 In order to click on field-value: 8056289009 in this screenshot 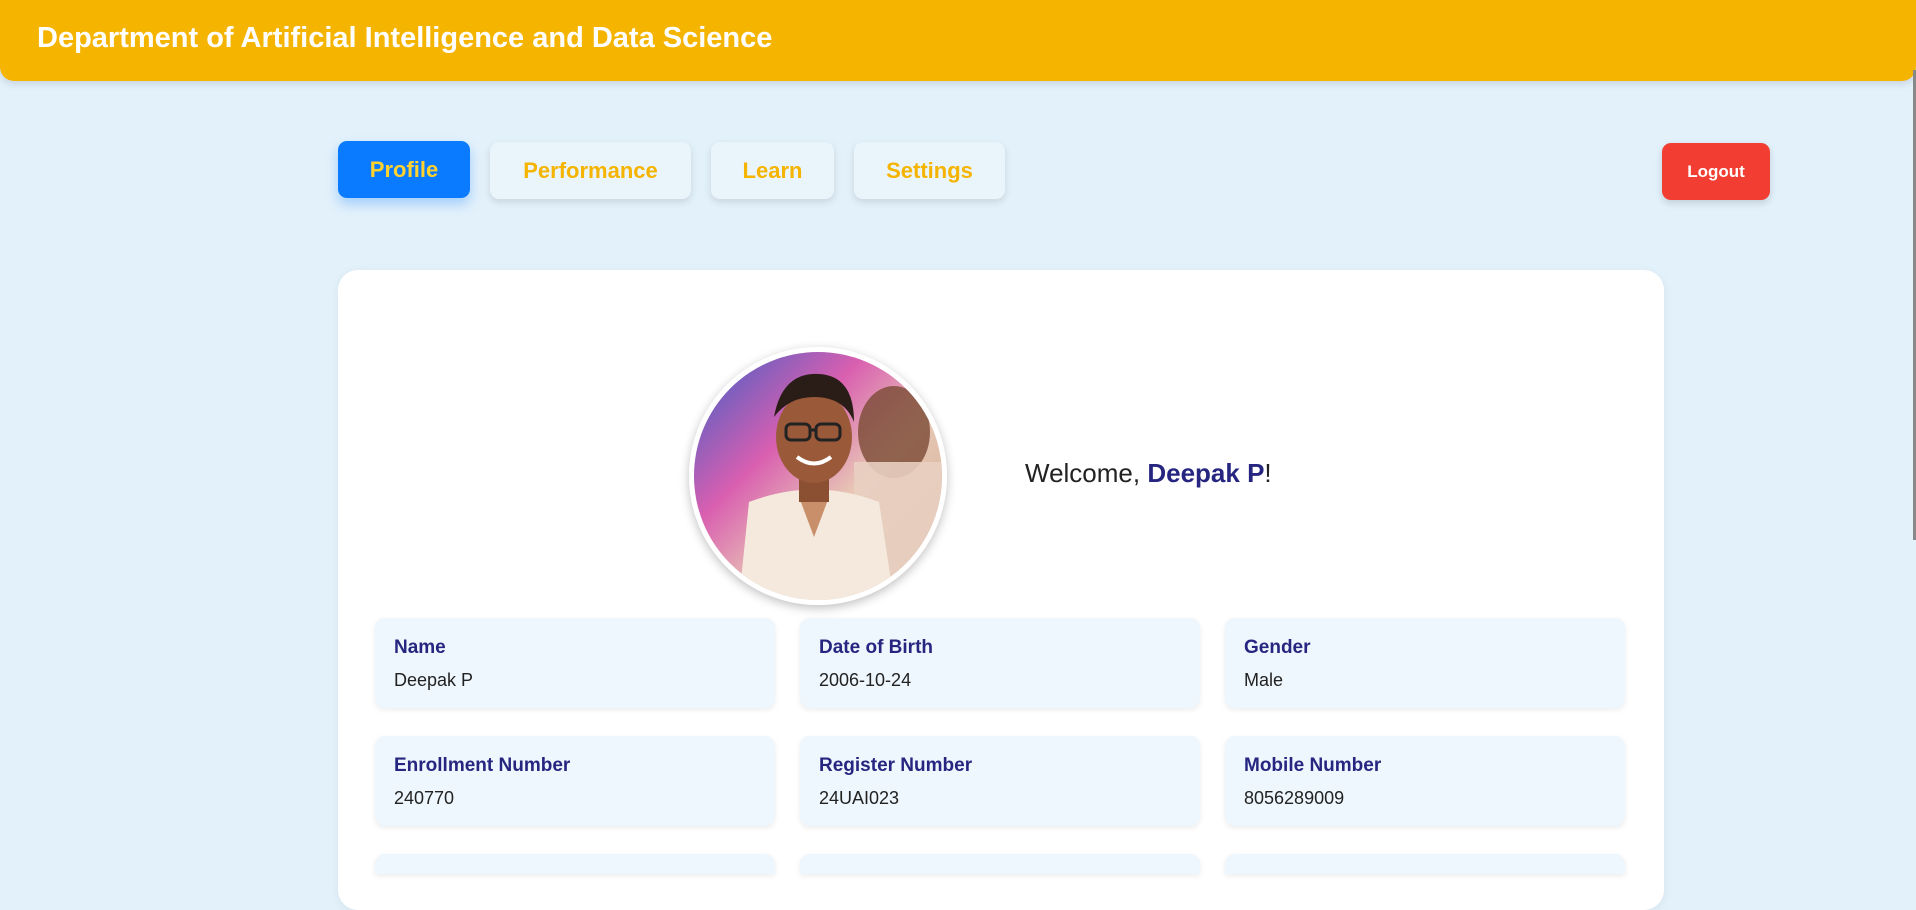, I will do `click(1294, 798)`.